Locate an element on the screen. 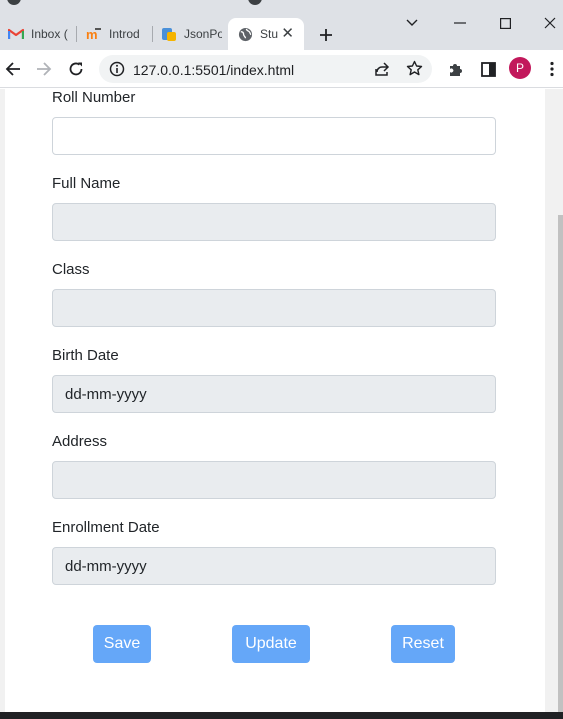 The image size is (563, 719). globe-icon is located at coordinates (245, 34).